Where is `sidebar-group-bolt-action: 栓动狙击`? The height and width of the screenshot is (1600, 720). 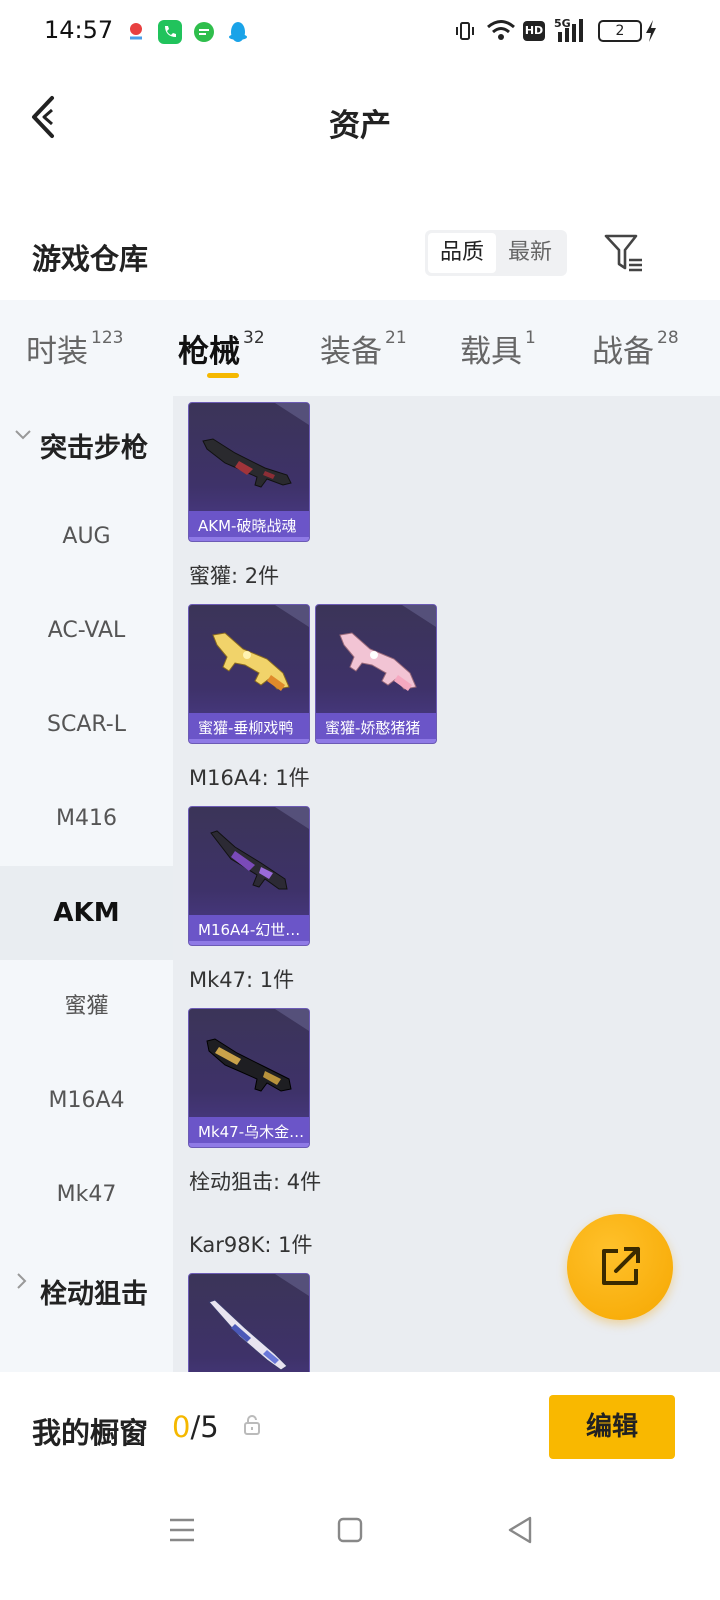
sidebar-group-bolt-action: 栓动狙击 is located at coordinates (86, 1289).